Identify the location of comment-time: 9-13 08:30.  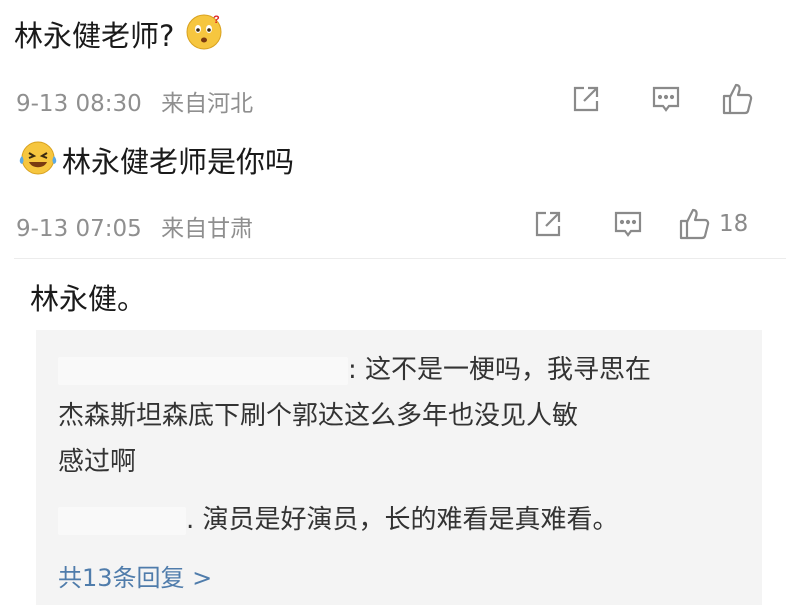
(79, 104).